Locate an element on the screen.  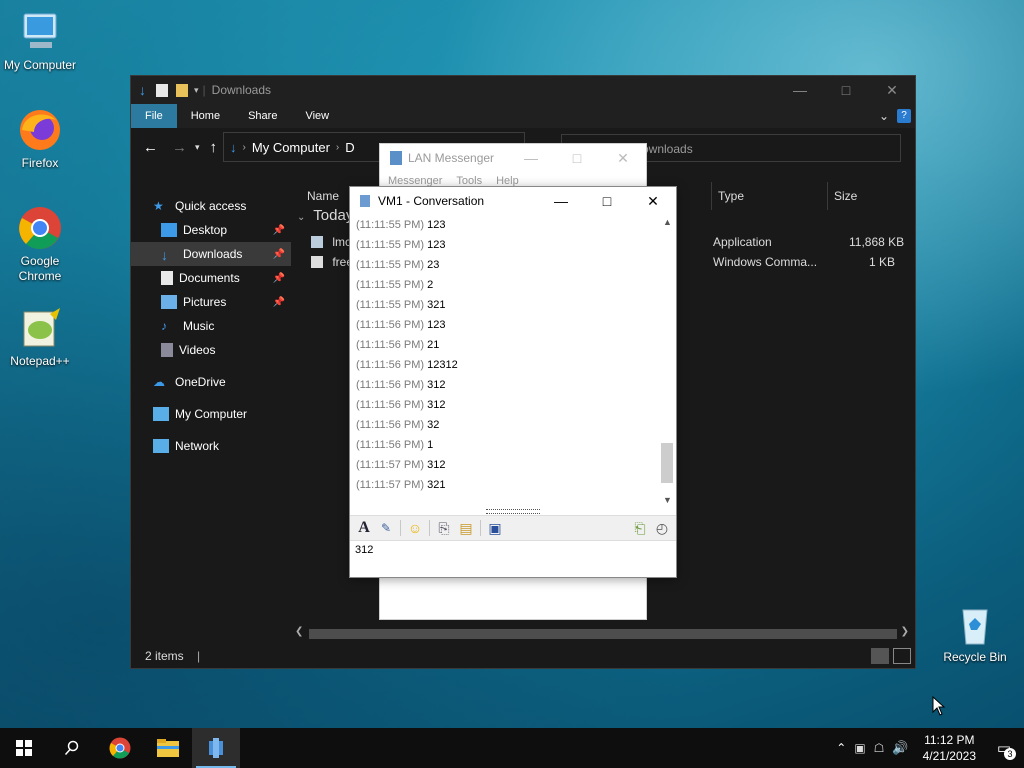
firefox-icon is located at coordinates (40, 130).